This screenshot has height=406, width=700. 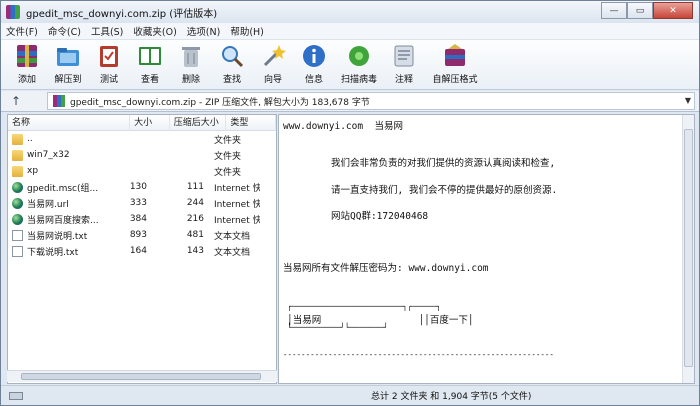 I want to click on file-list-header: 名称 大小 压缩后大小 类型, so click(x=142, y=122).